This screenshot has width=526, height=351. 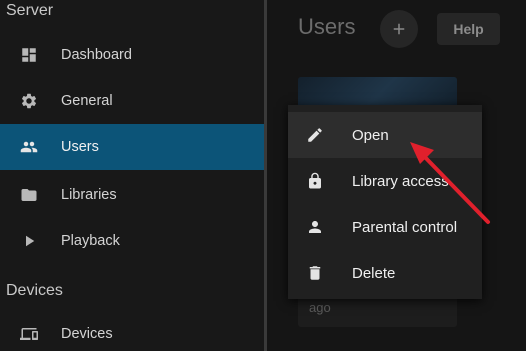 What do you see at coordinates (315, 273) in the screenshot?
I see `trash-icon` at bounding box center [315, 273].